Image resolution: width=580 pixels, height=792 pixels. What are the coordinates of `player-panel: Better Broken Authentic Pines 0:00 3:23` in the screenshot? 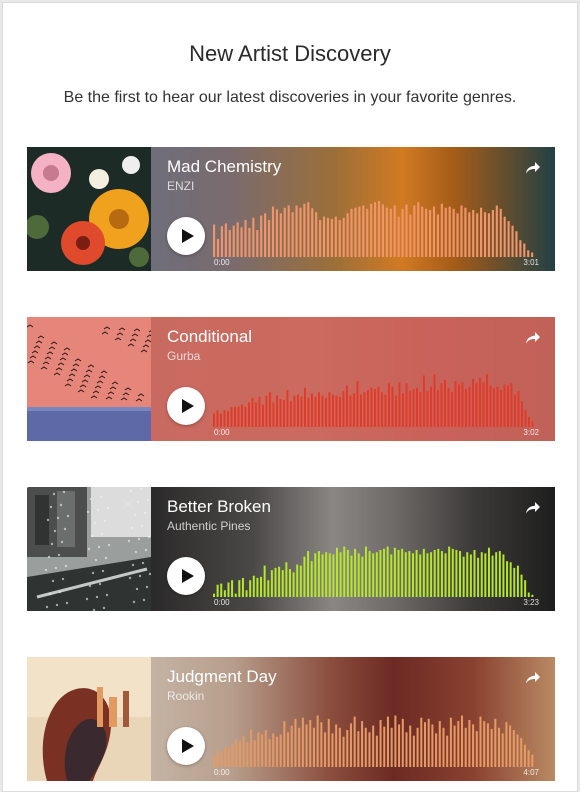 It's located at (353, 549).